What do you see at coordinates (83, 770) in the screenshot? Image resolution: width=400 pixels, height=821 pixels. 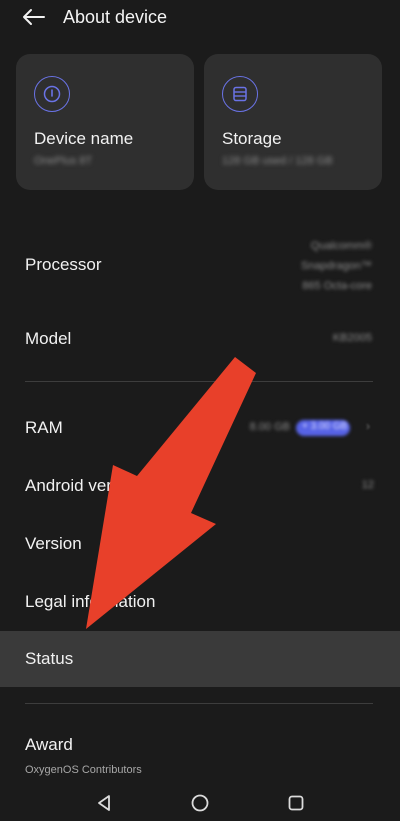 I see `award-subtitle: OxygenOS Contributors` at bounding box center [83, 770].